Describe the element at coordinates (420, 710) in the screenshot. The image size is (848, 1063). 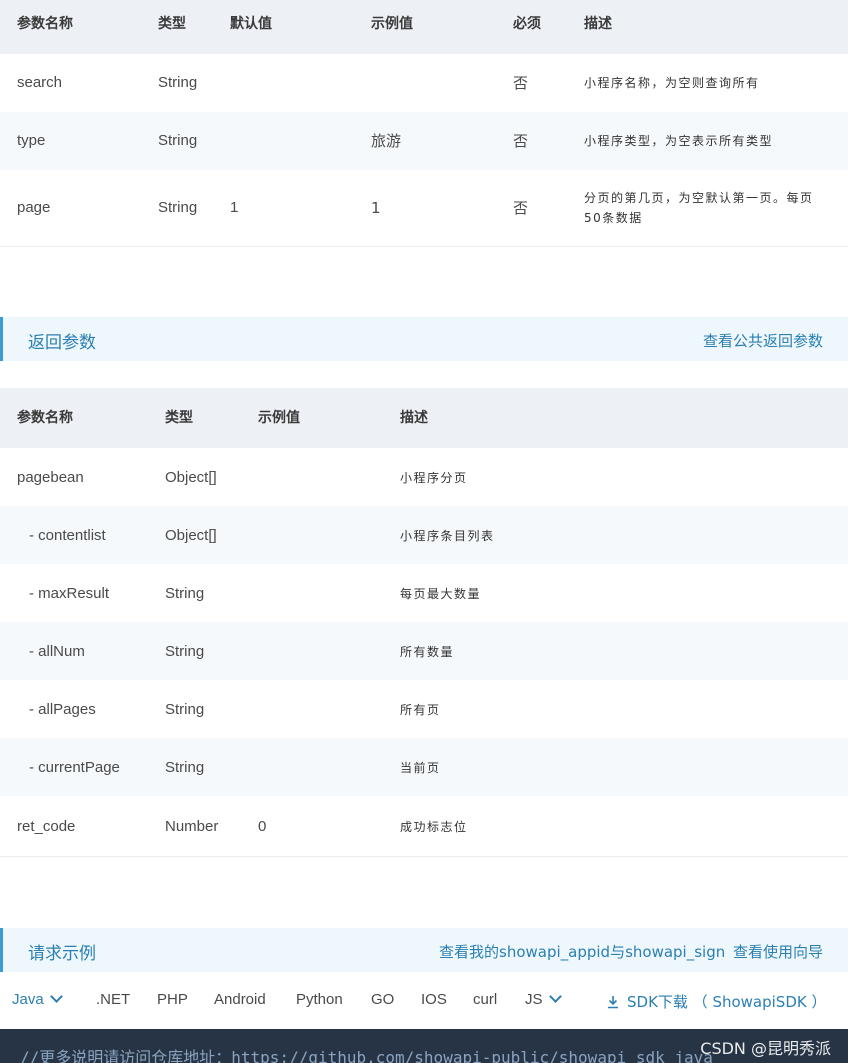
I see `field-desc: 所有页` at that location.